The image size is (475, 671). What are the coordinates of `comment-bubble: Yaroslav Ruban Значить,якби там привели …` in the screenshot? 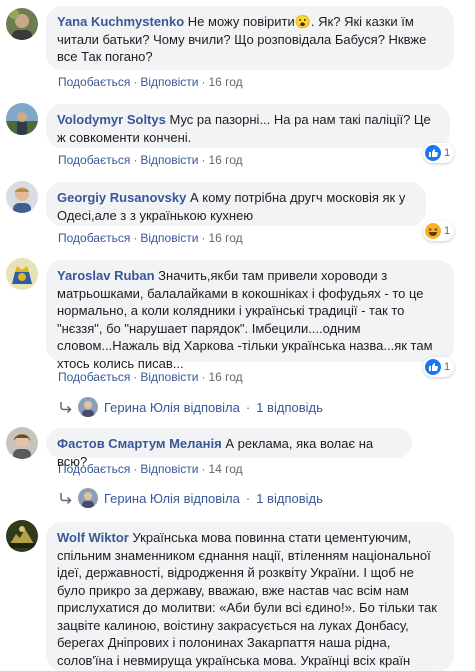 It's located at (250, 315).